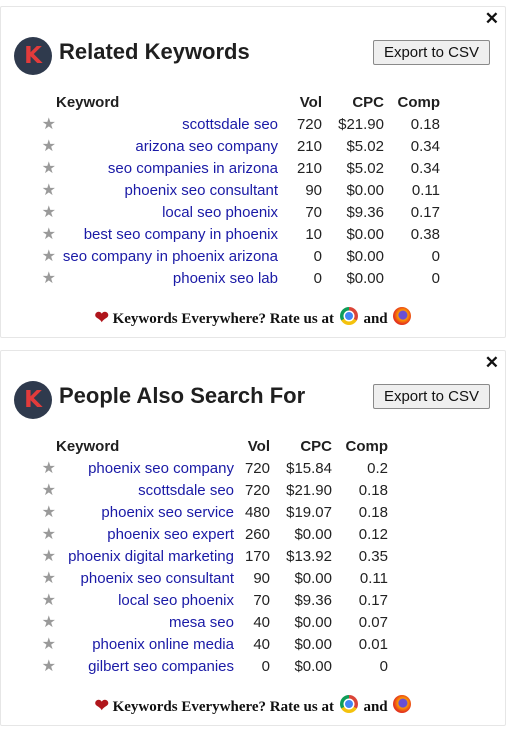  What do you see at coordinates (309, 556) in the screenshot?
I see `cpc-cell: $13.92` at bounding box center [309, 556].